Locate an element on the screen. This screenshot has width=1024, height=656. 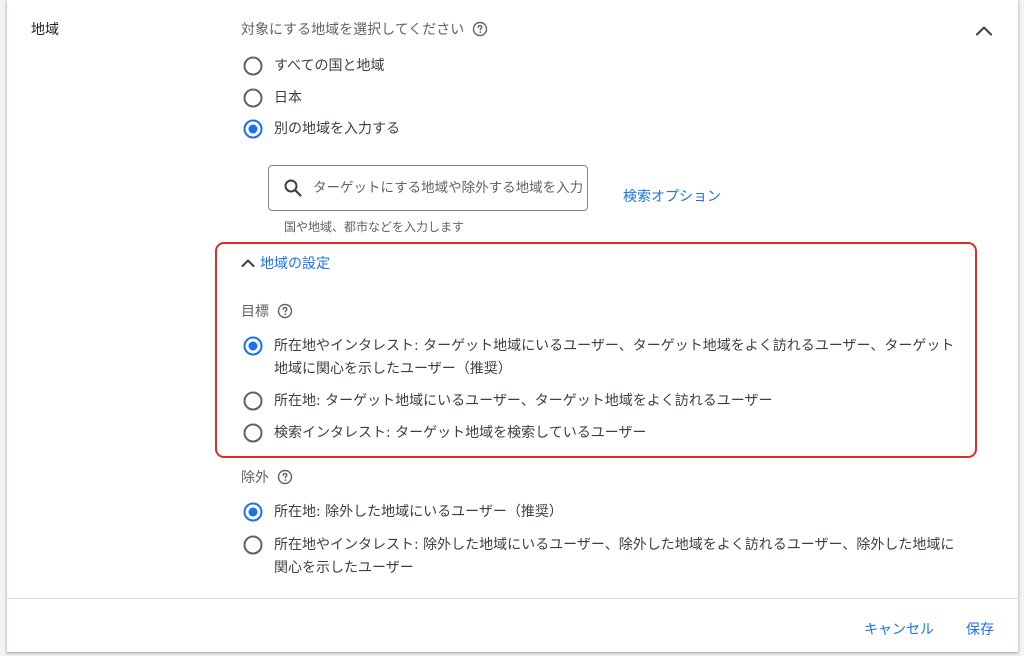
radio-goal-search-interest: 検索インタレスト: ターゲット地域を検索しているユーザー is located at coordinates (444, 433).